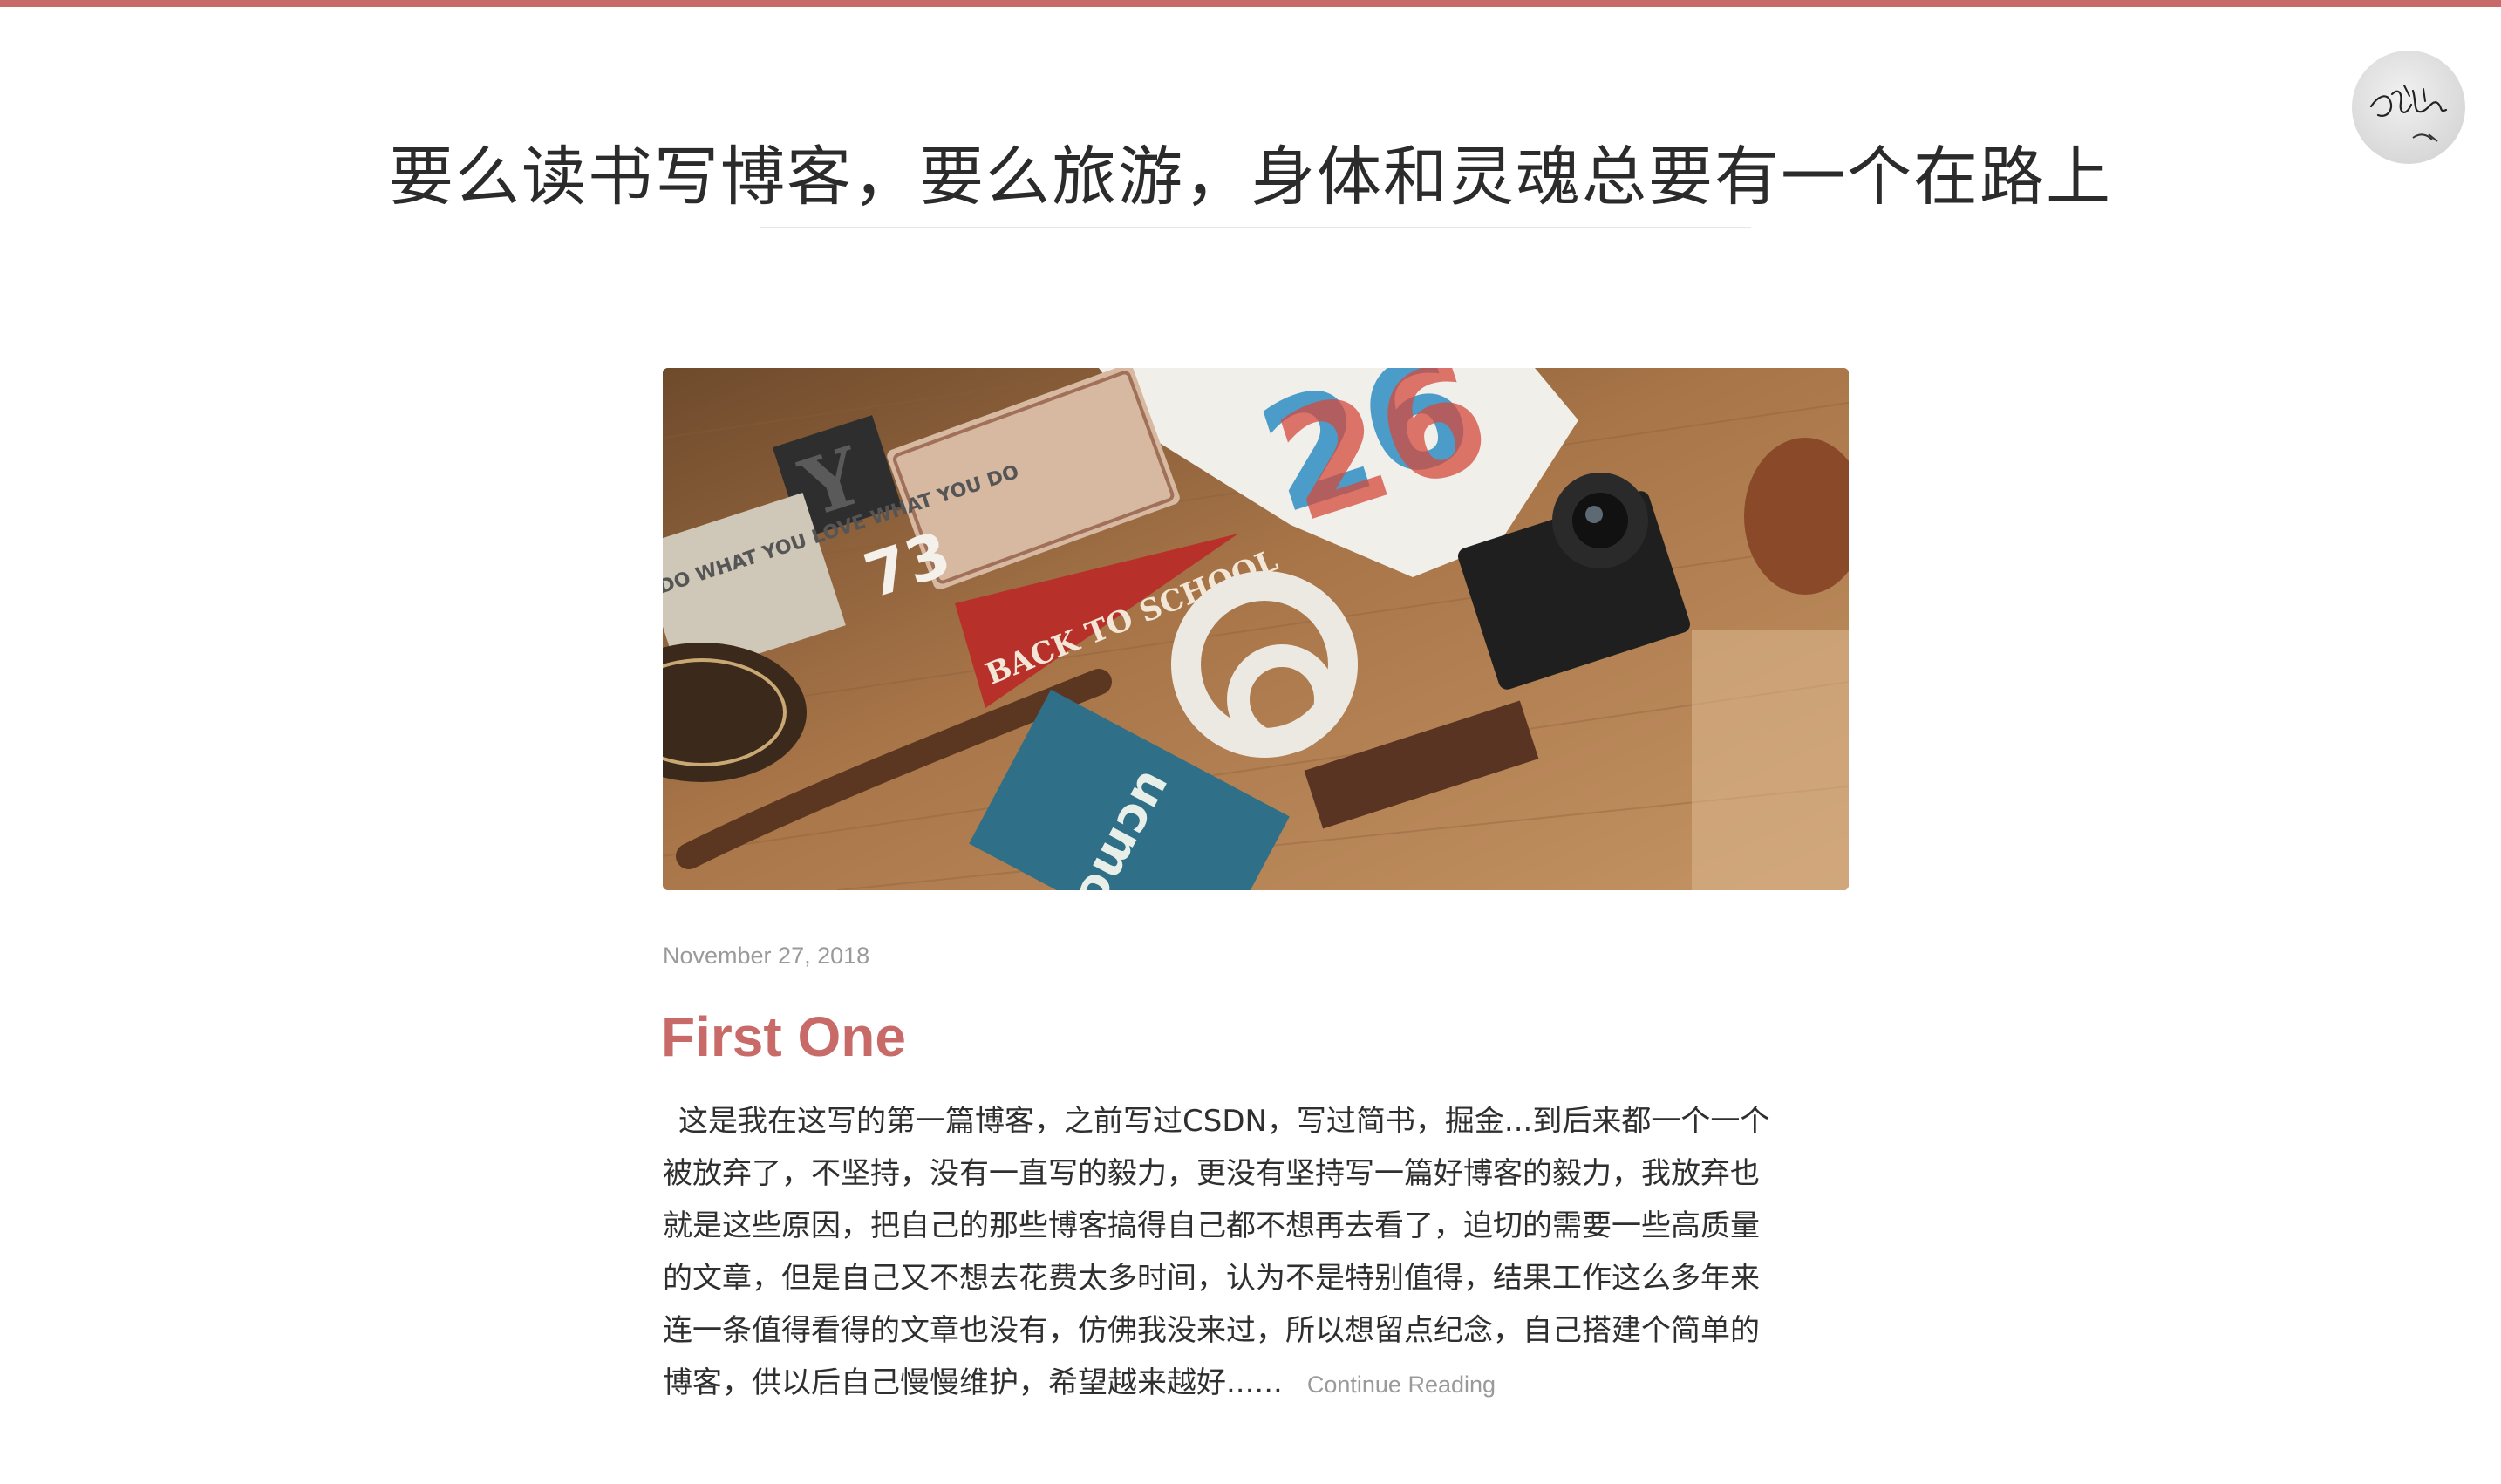 The width and height of the screenshot is (2501, 1484). What do you see at coordinates (783, 1036) in the screenshot?
I see `post-title-link: First One` at bounding box center [783, 1036].